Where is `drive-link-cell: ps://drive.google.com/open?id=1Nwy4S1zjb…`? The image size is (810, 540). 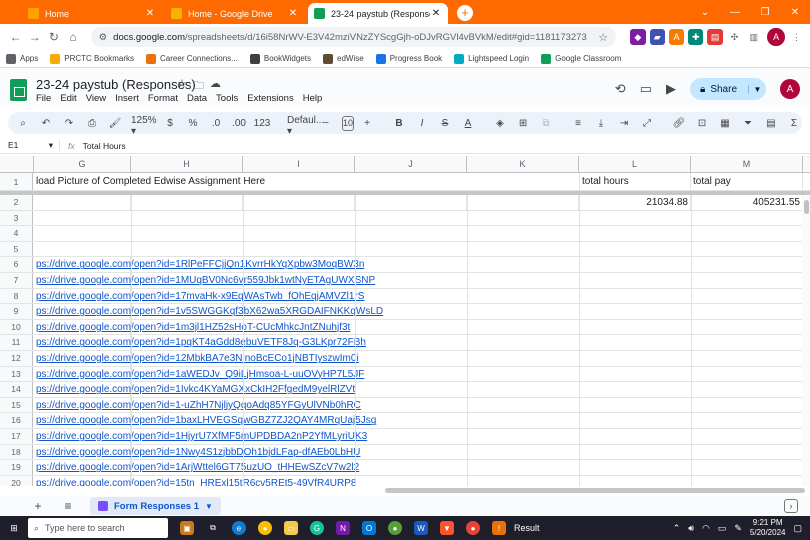
drive-link-cell: ps://drive.google.com/open?id=1Nwy4S1zjb… is located at coordinates (197, 452).